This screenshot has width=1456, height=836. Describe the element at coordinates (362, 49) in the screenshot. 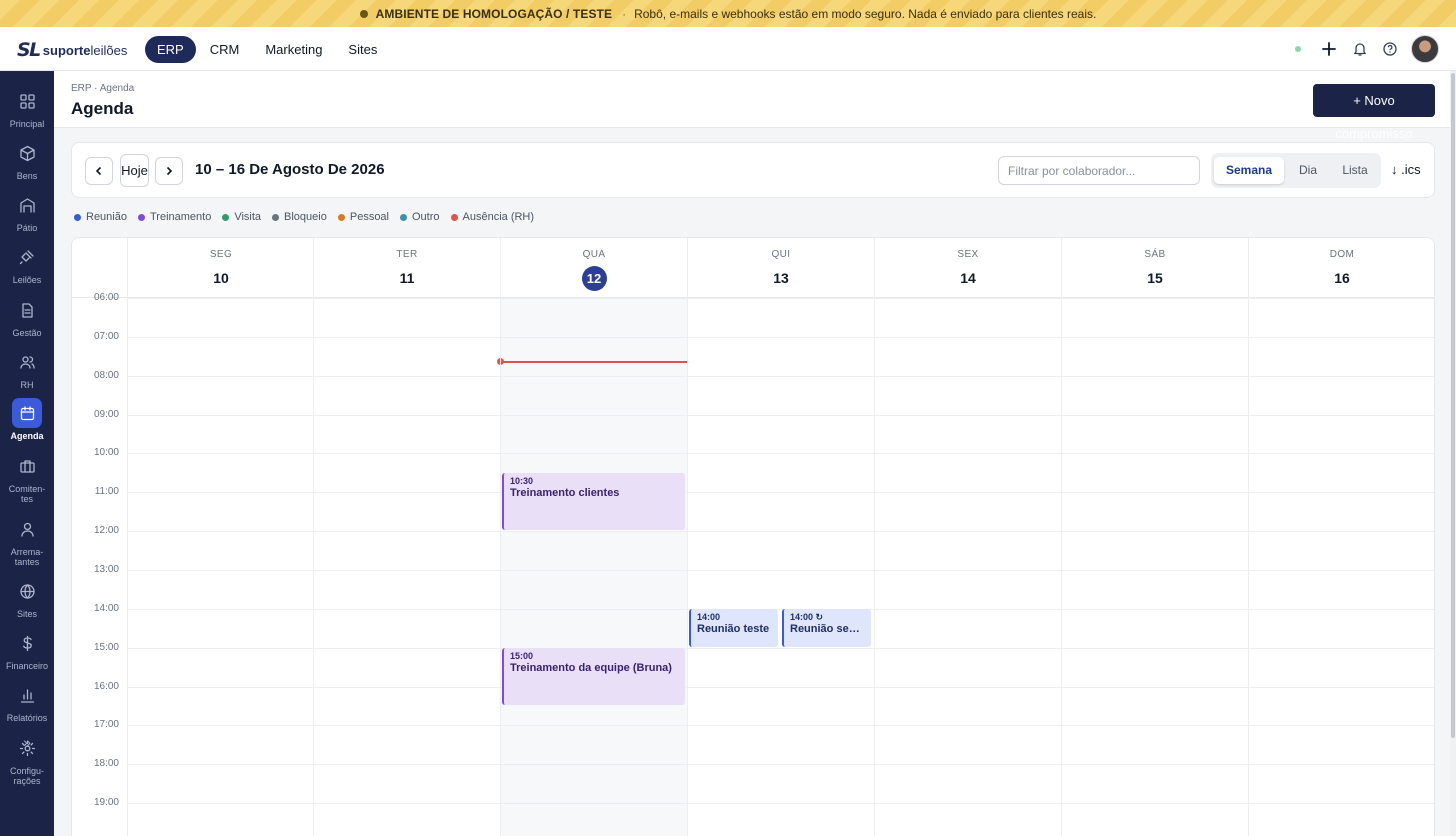

I see `nav-sites: Sites` at that location.